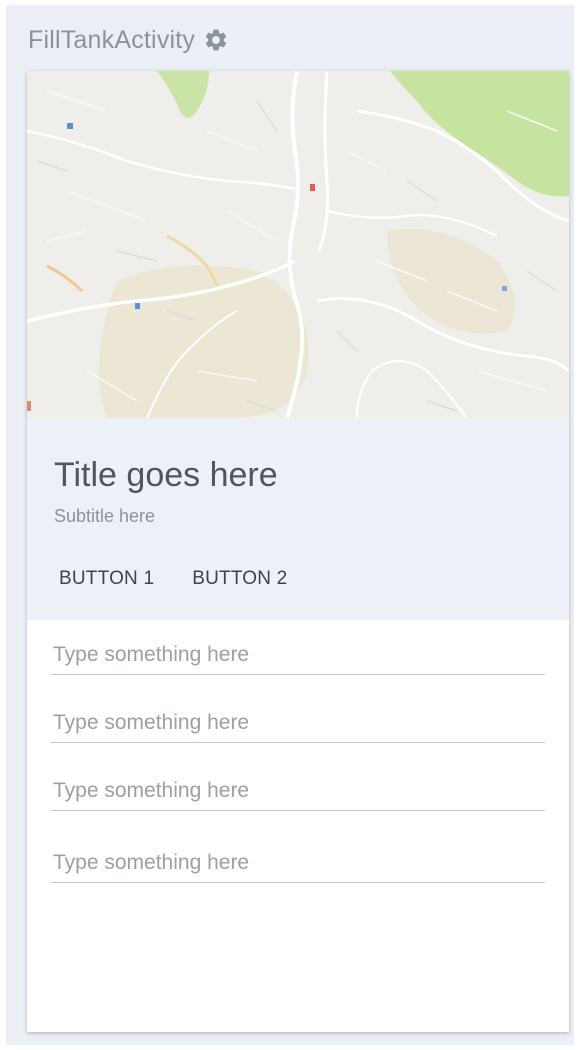 Image resolution: width=580 pixels, height=1050 pixels. Describe the element at coordinates (106, 579) in the screenshot. I see `button-1: BUTTON 1` at that location.